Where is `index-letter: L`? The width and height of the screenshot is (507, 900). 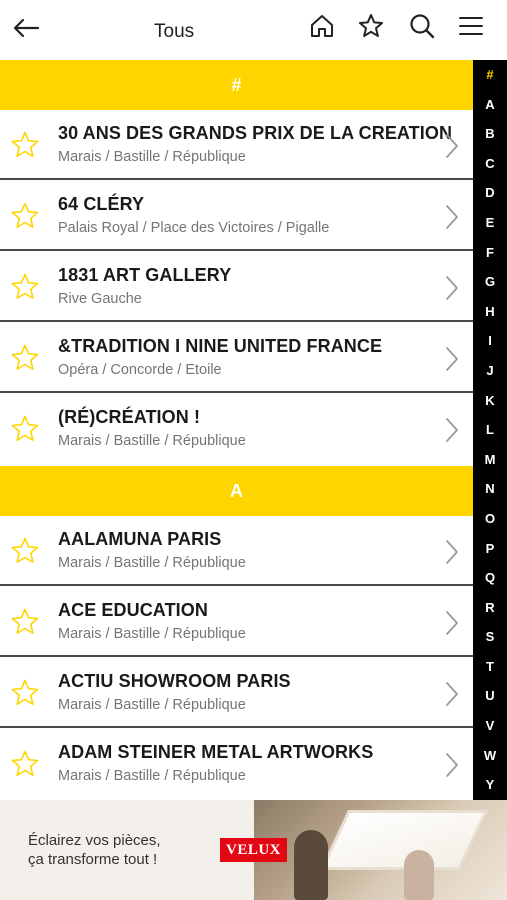
index-letter: L is located at coordinates (490, 430).